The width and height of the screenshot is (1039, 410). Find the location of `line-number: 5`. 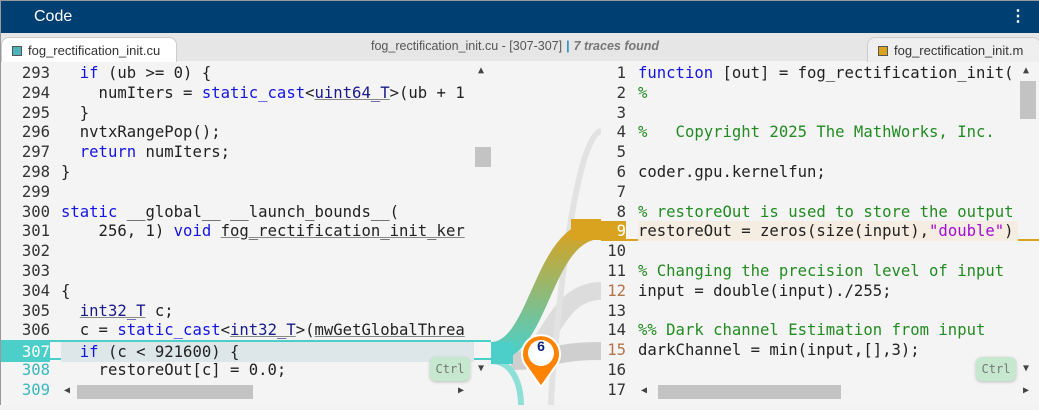

line-number: 5 is located at coordinates (613, 152).